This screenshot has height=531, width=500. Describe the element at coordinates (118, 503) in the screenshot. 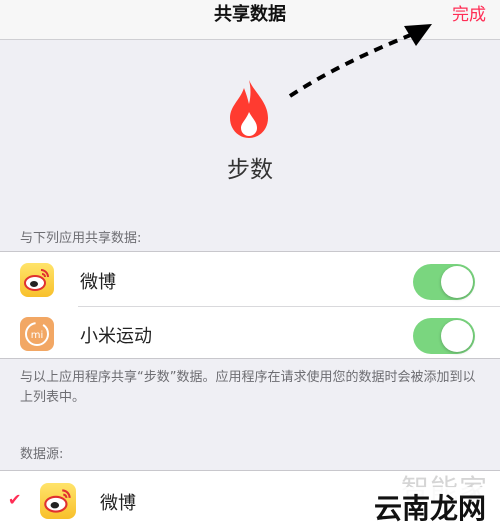

I see `source-label: 微博` at that location.